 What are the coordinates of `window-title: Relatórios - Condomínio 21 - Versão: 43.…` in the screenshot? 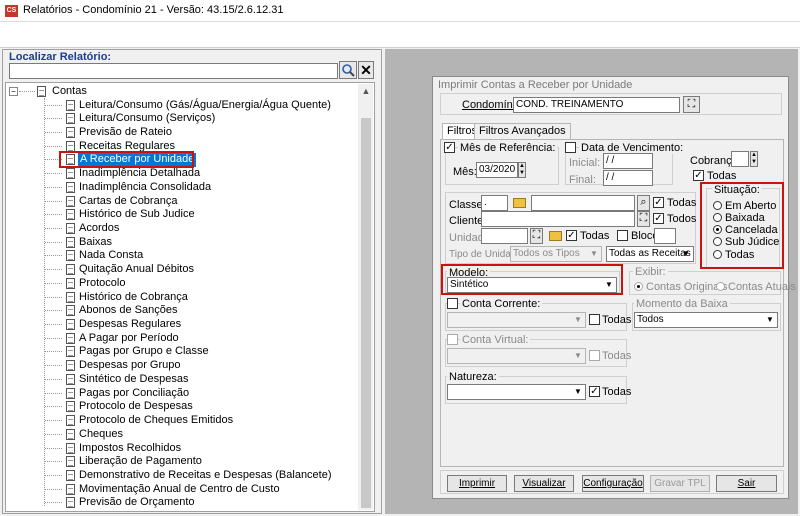 It's located at (153, 10).